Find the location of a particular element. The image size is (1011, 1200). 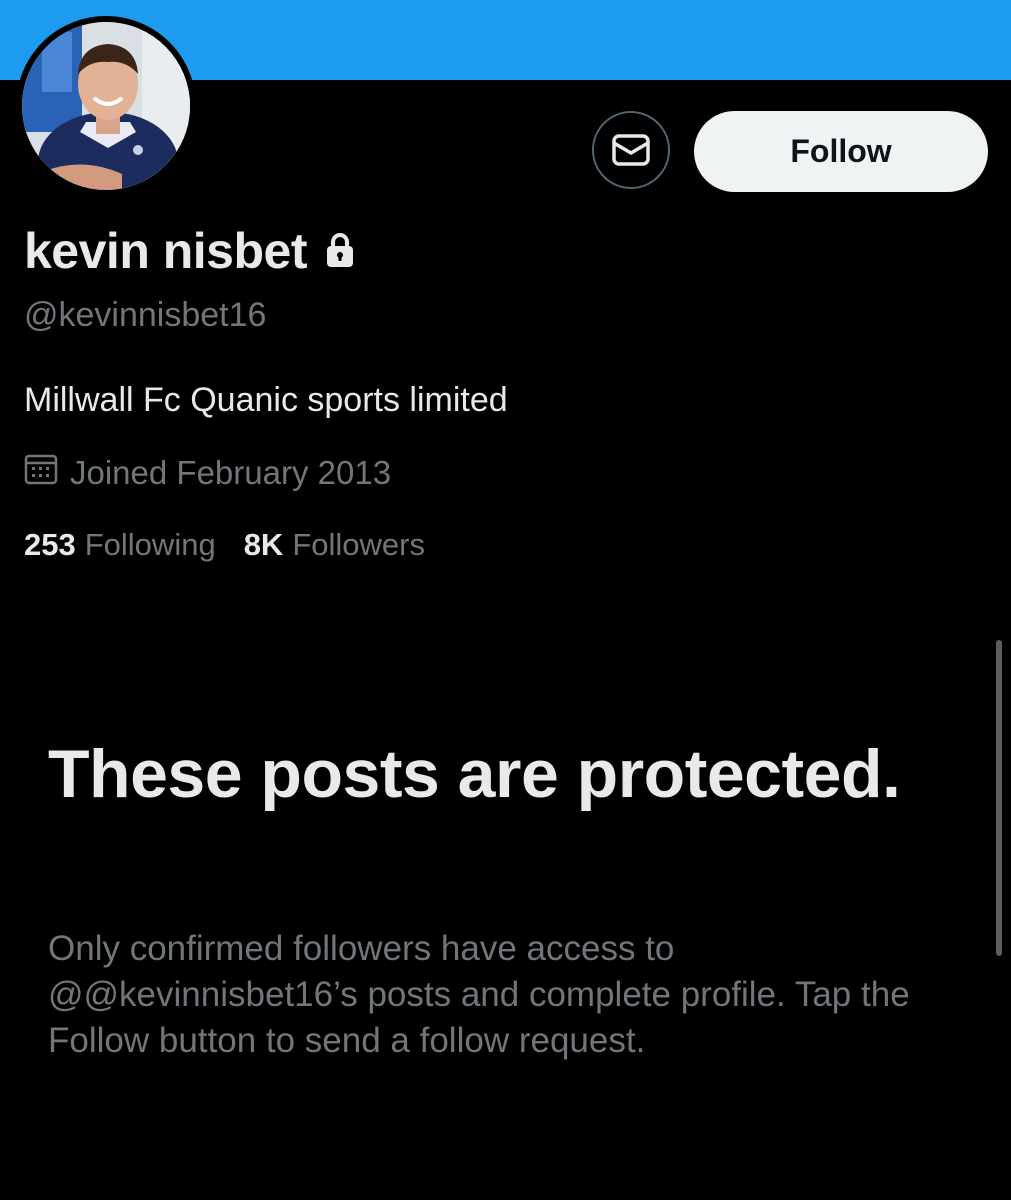

following-stat: 253 Following is located at coordinates (120, 545).